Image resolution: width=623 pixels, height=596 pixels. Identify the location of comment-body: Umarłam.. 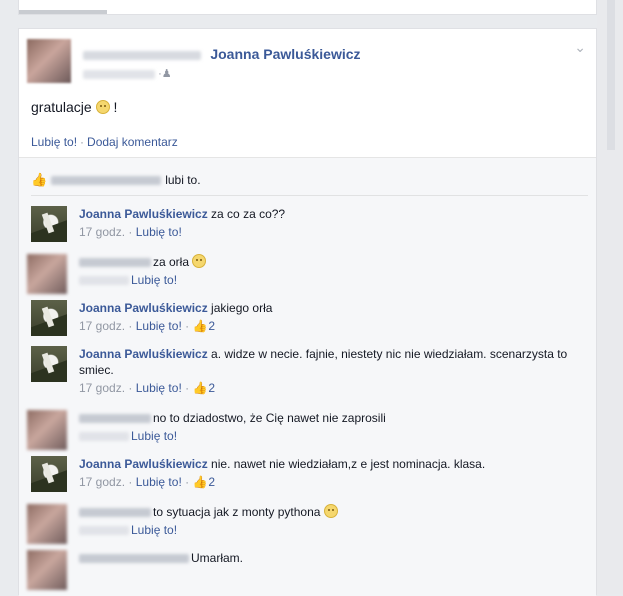
(329, 558).